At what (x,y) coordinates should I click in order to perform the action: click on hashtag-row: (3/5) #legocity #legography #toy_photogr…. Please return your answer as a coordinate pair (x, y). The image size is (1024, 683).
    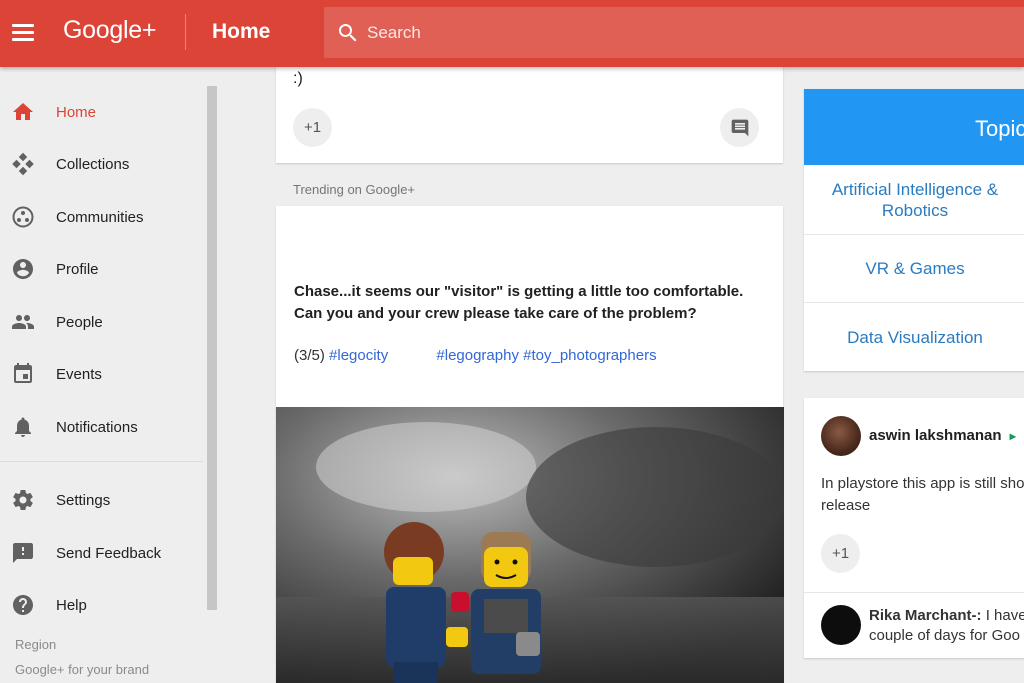
    Looking at the image, I should click on (475, 355).